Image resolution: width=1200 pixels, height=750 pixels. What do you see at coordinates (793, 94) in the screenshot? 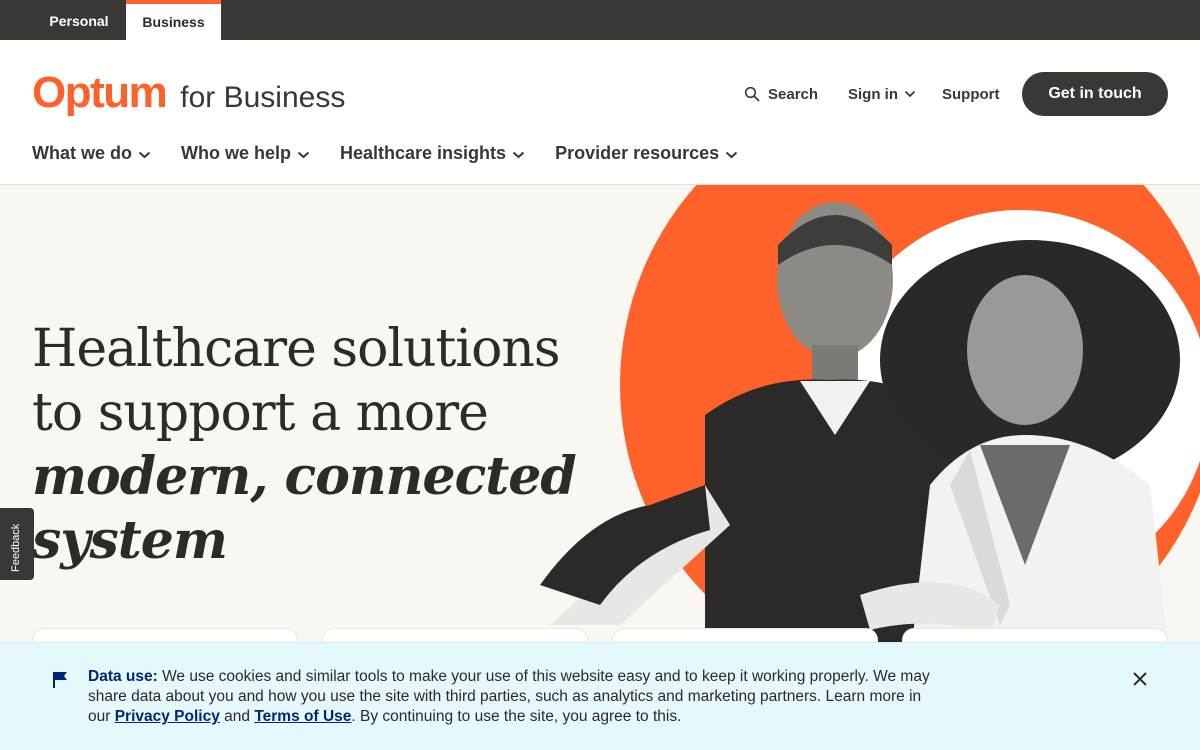
I see `search-label: Search` at bounding box center [793, 94].